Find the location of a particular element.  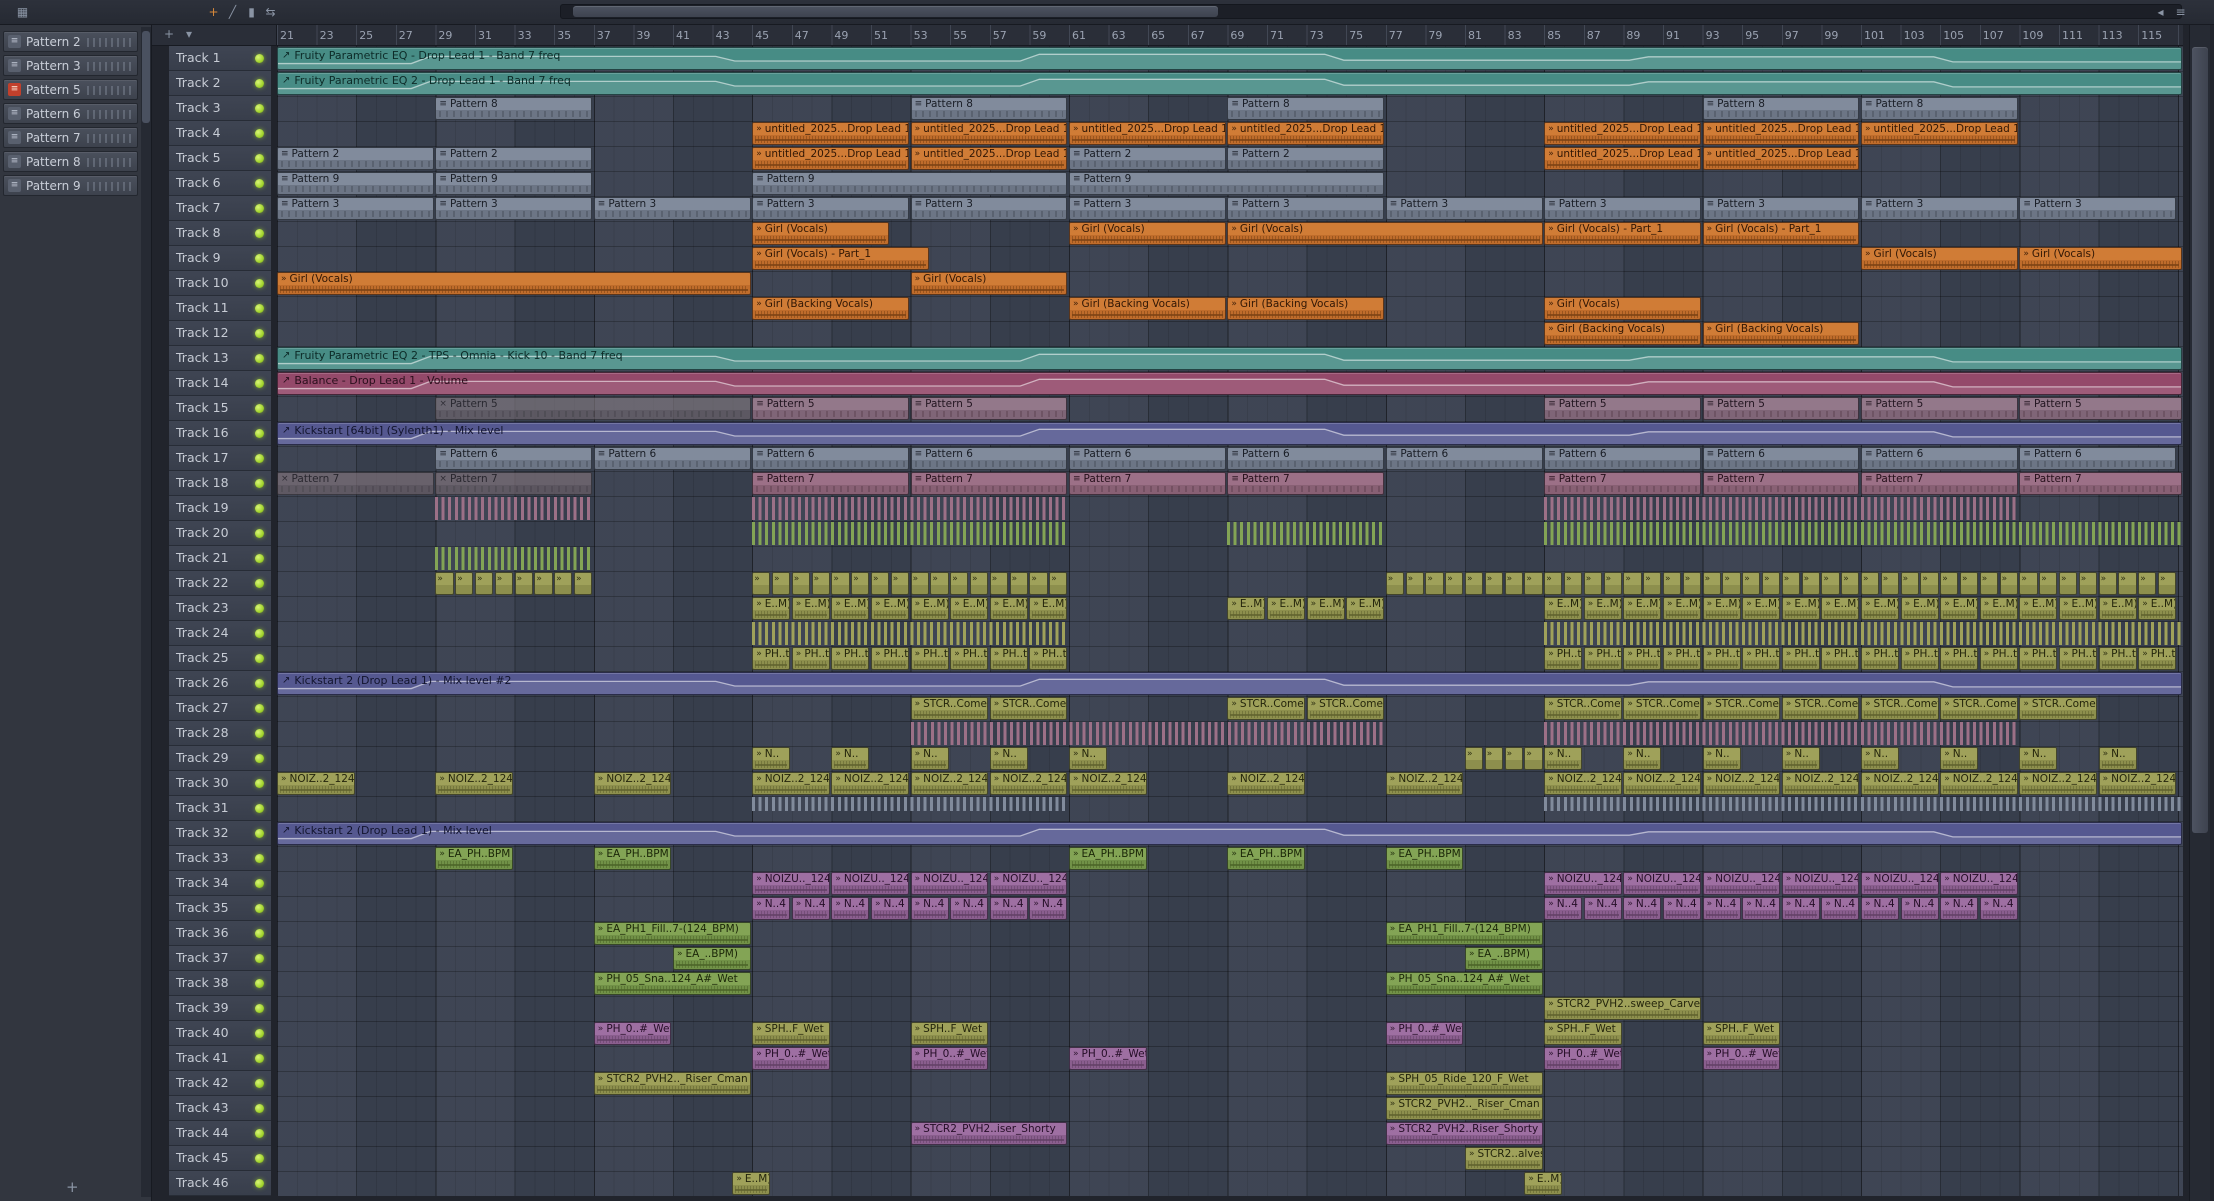

track-name: Track 23 is located at coordinates (220, 608).